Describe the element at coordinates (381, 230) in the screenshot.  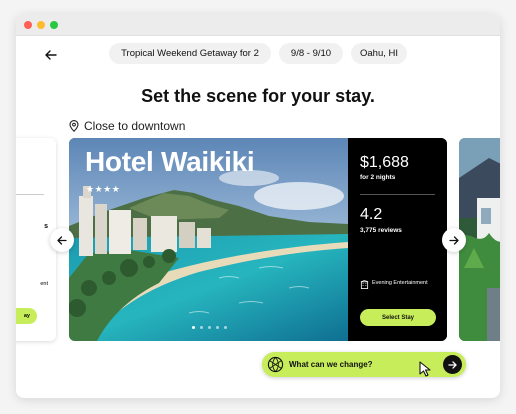
I see `hotel-review-count: 3,775 reviews` at that location.